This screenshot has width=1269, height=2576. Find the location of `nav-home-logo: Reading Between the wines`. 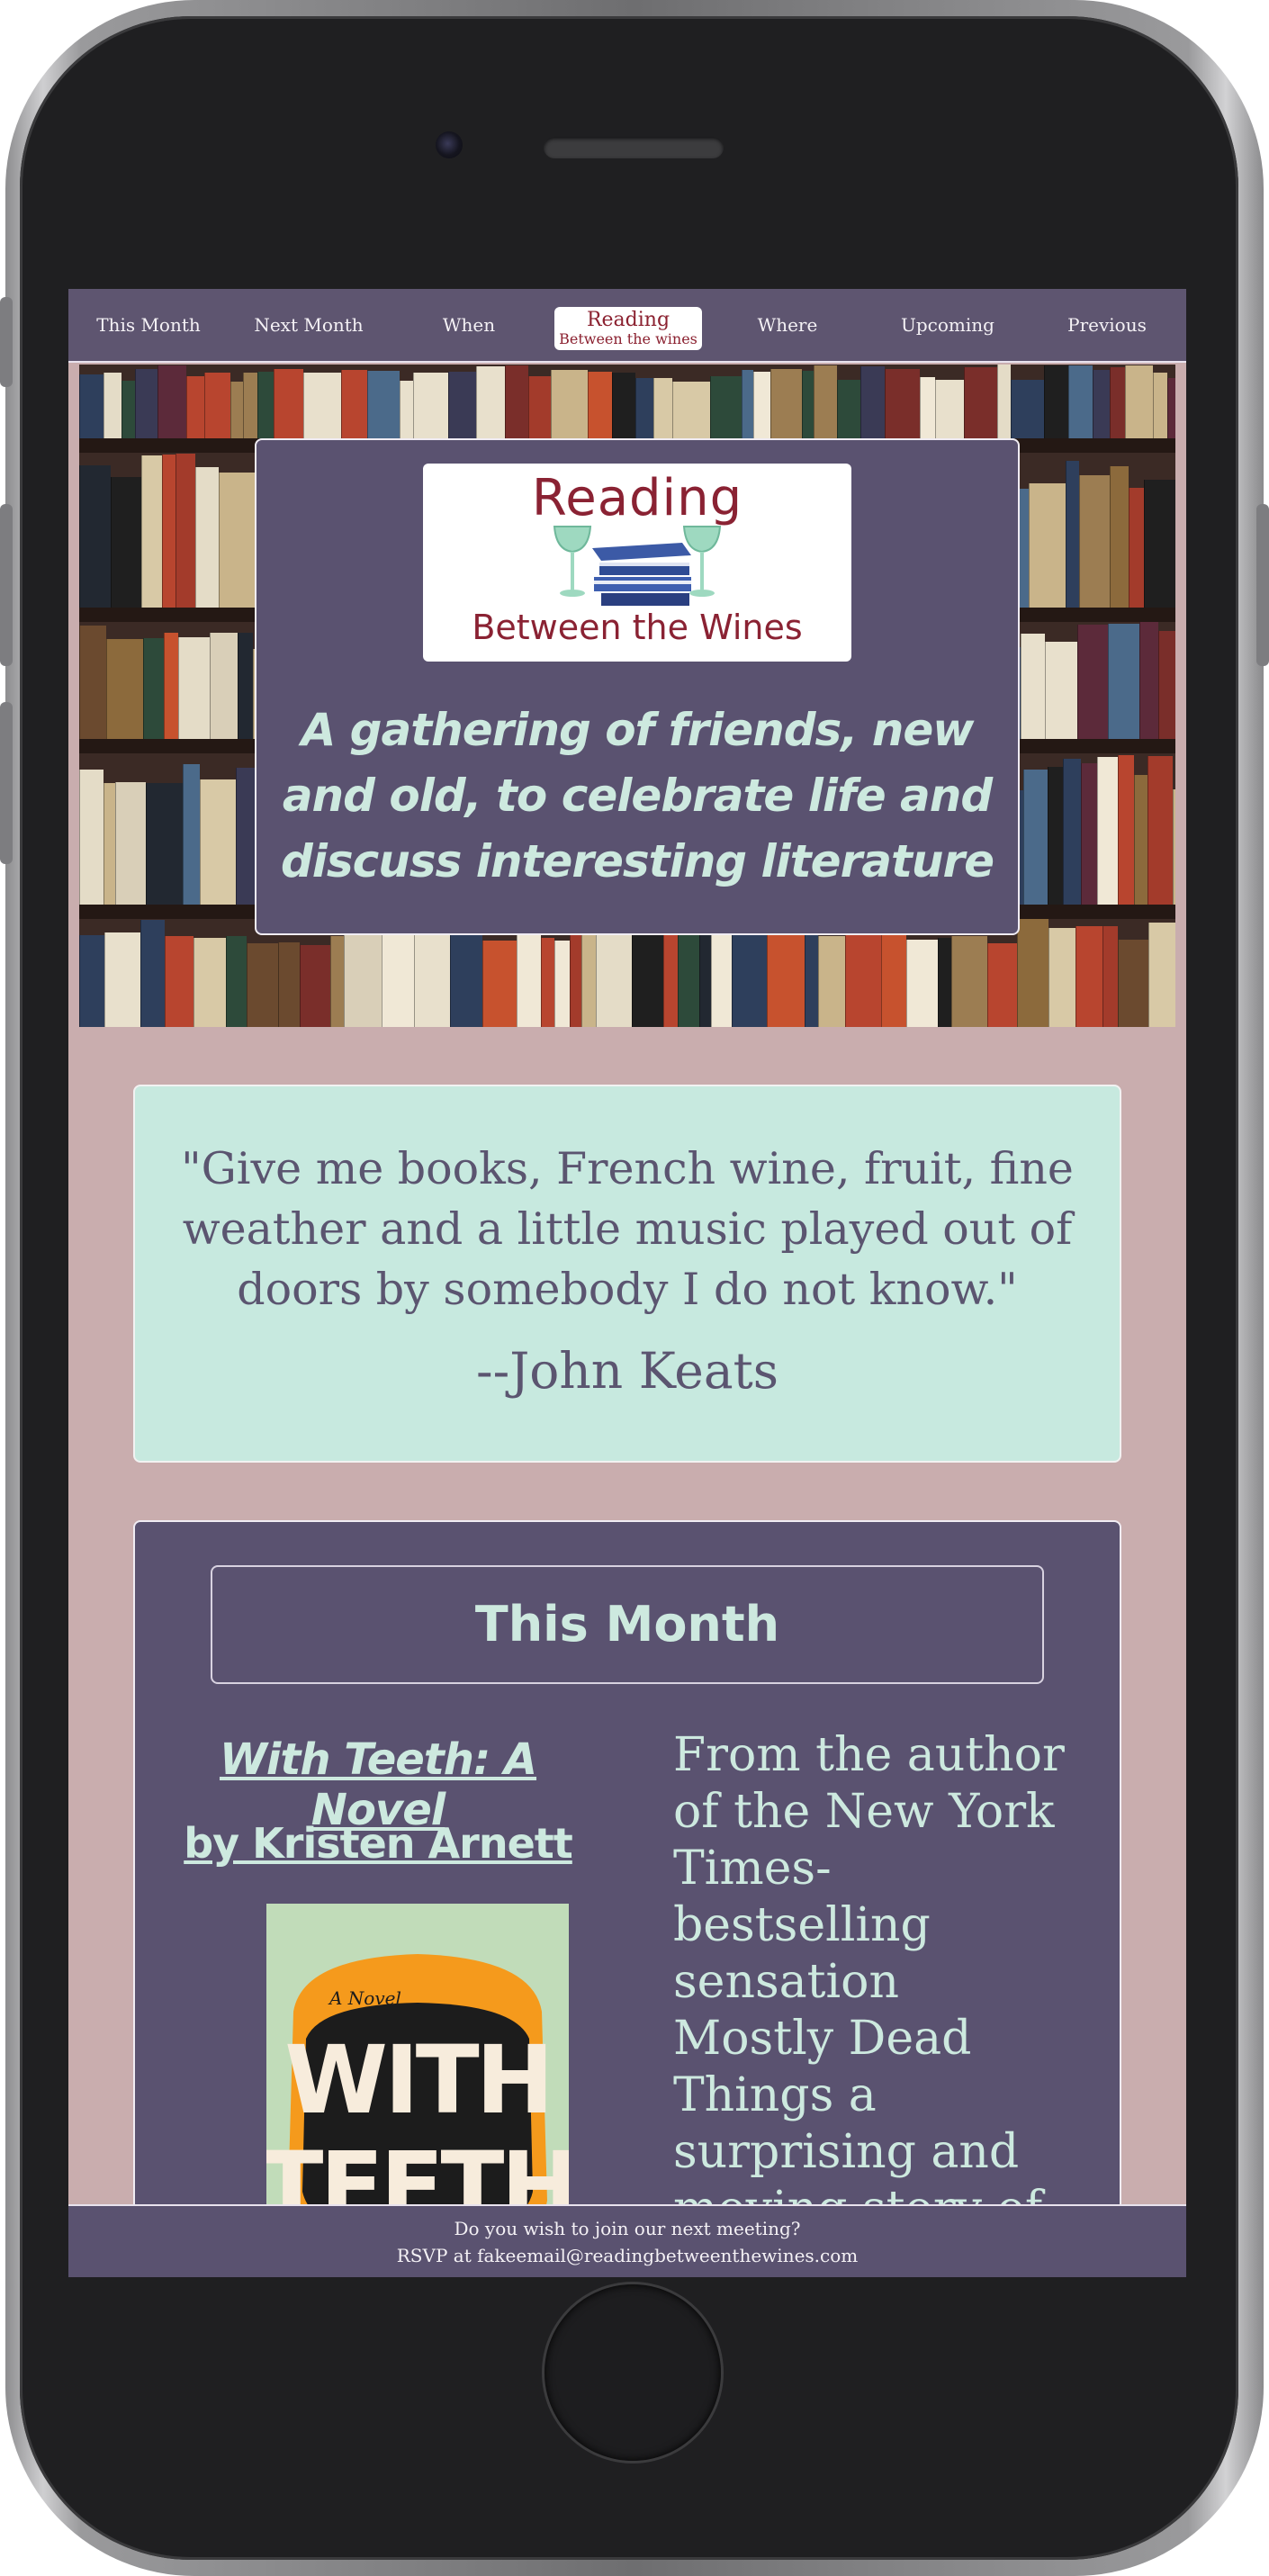

nav-home-logo: Reading Between the wines is located at coordinates (628, 328).